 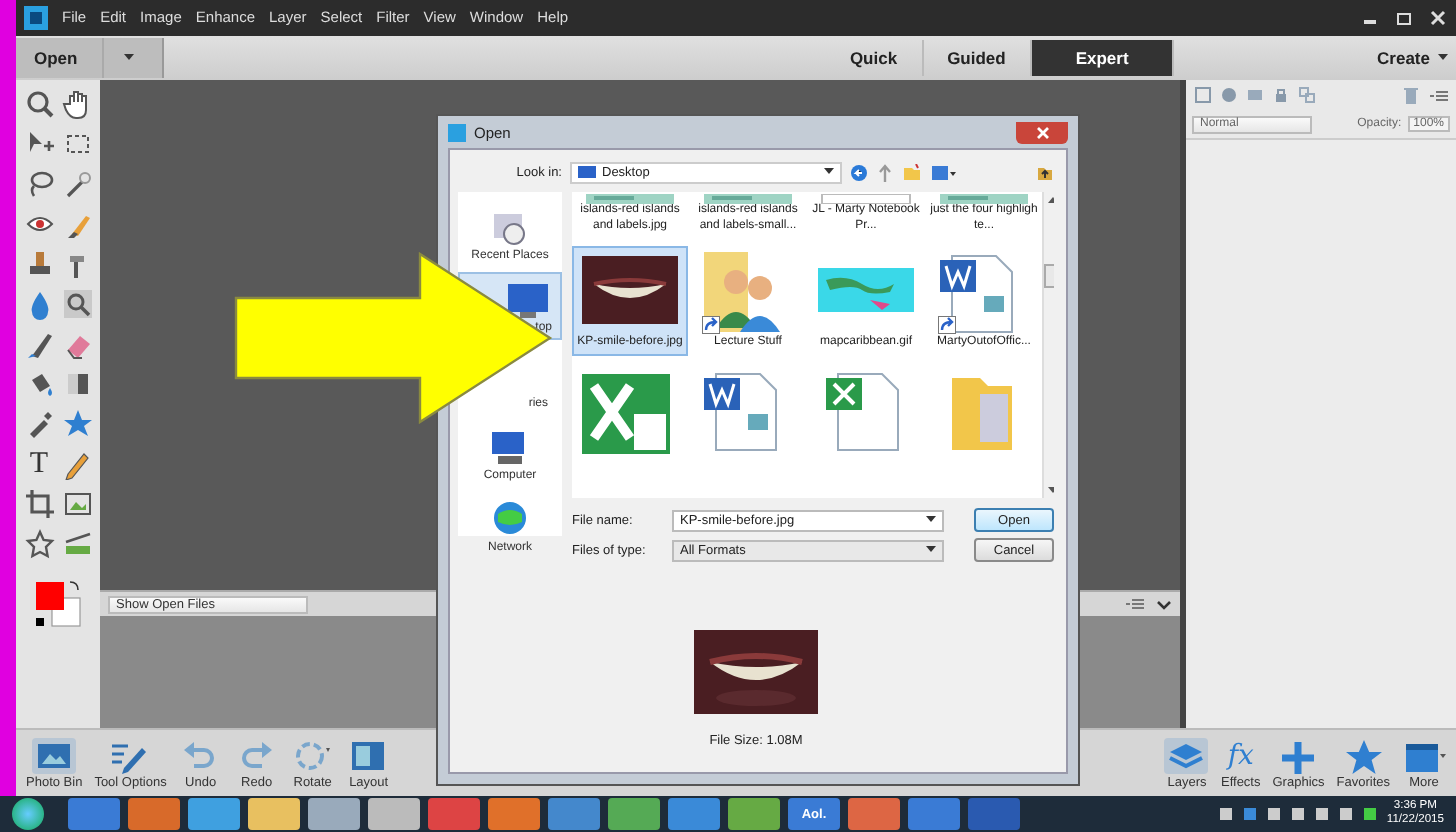 What do you see at coordinates (1045, 172) in the screenshot?
I see `folder-up-icon` at bounding box center [1045, 172].